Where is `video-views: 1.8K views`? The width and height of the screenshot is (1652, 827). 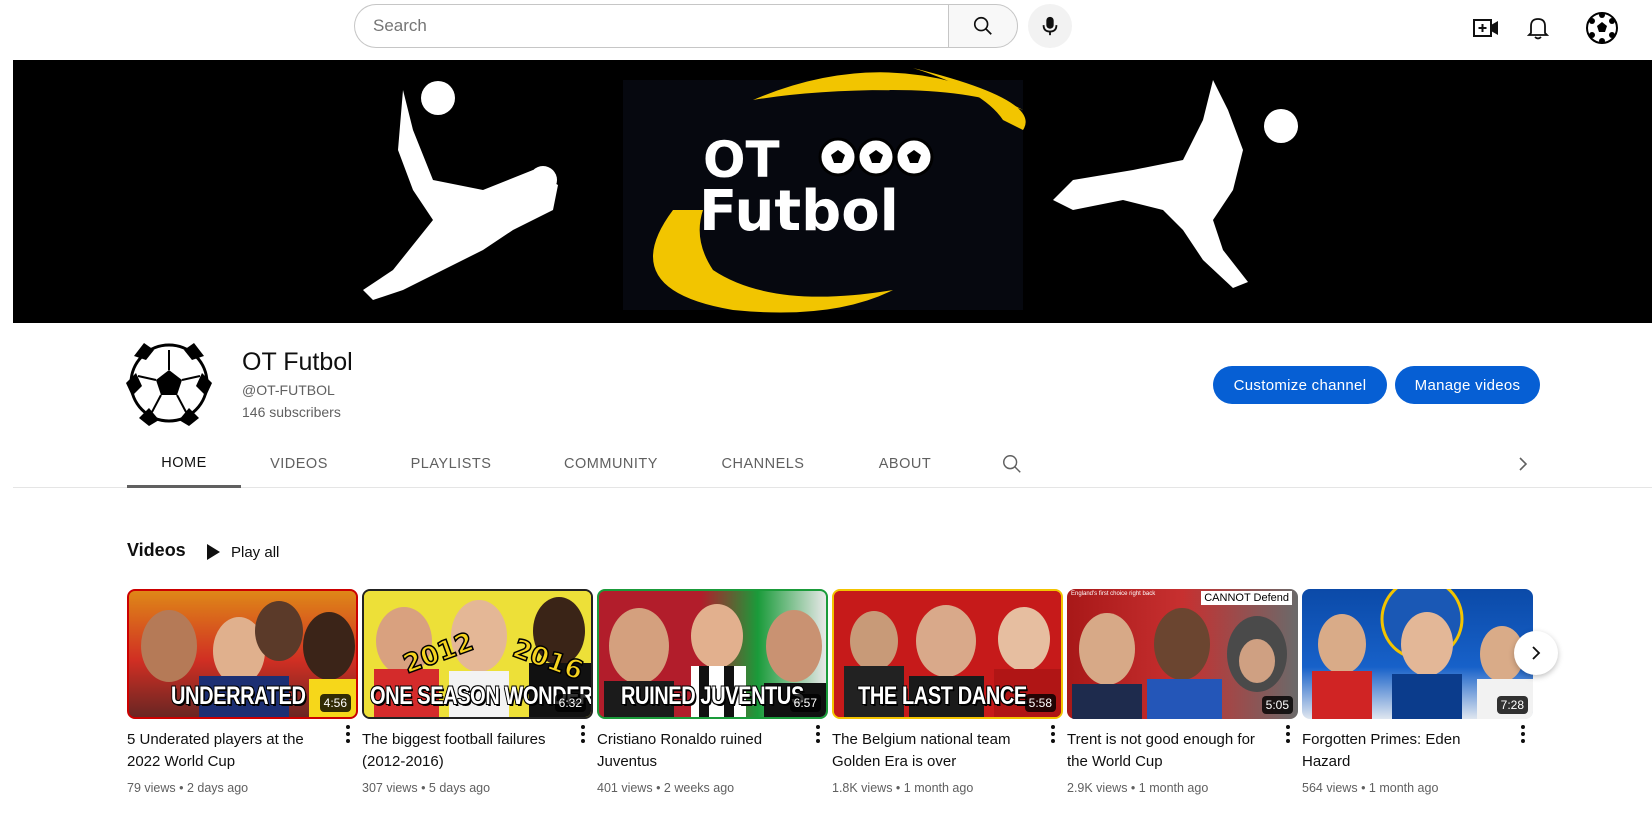 video-views: 1.8K views is located at coordinates (862, 788).